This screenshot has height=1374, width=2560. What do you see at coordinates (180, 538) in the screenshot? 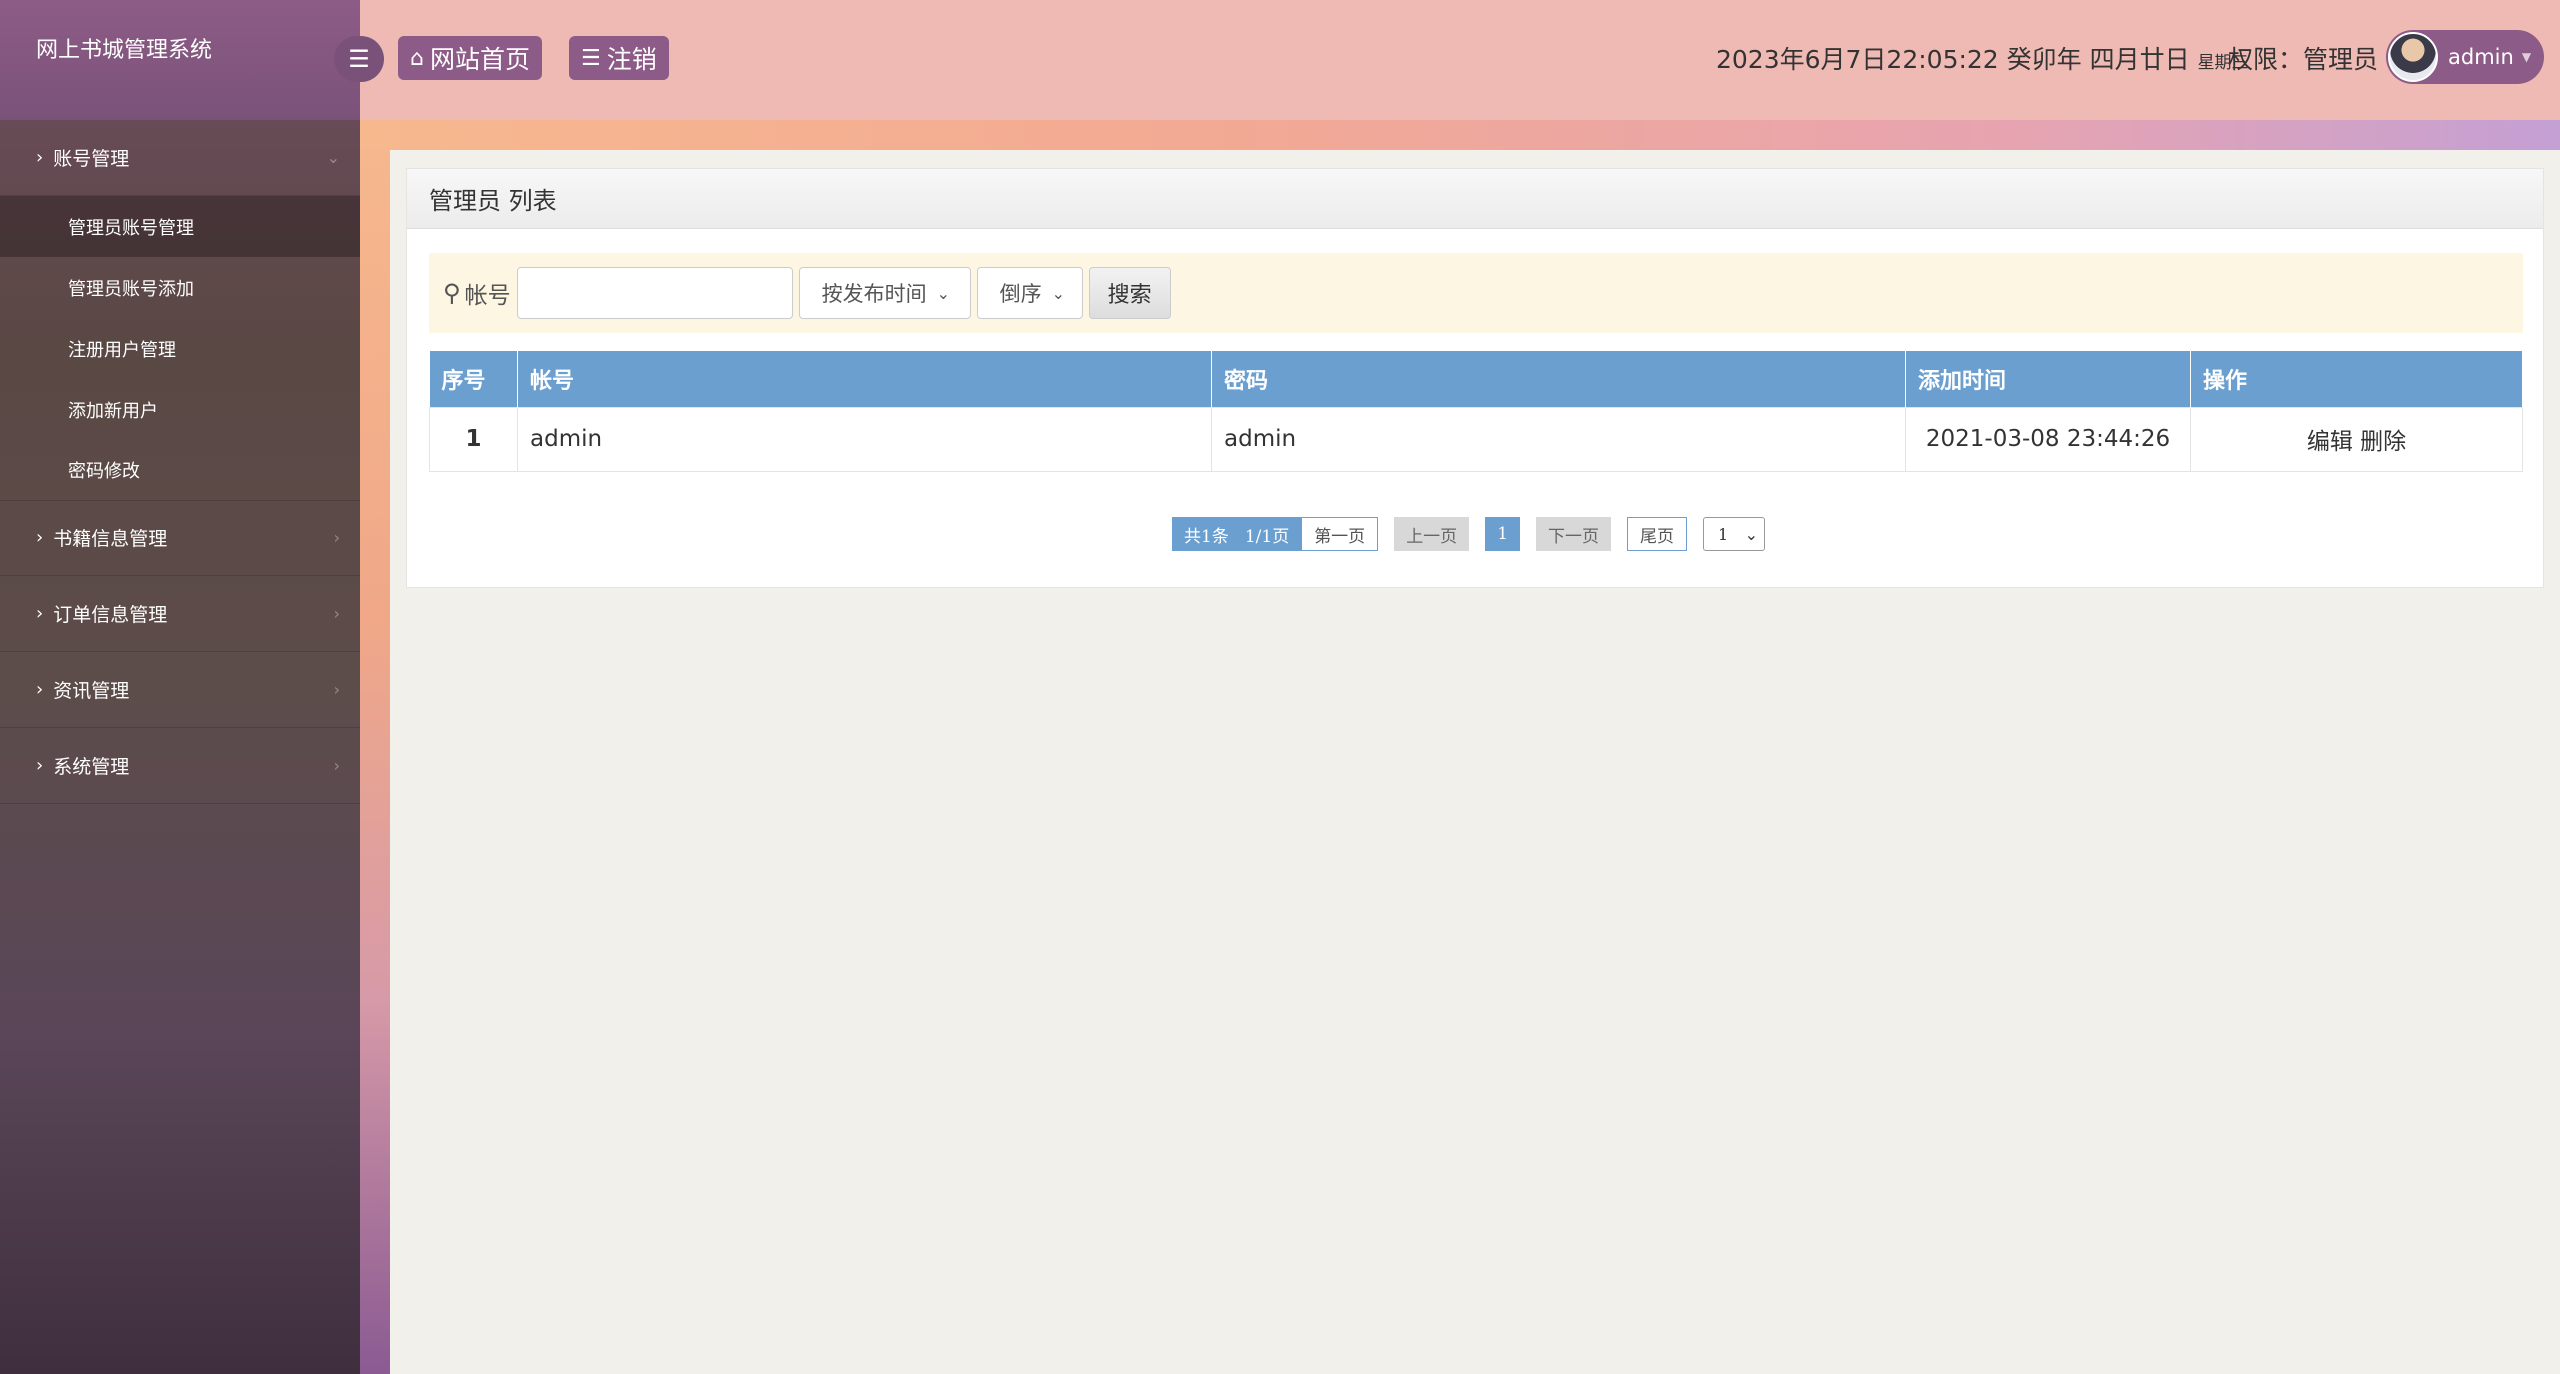
I see `sidebar-item-books: › 书籍信息管理 ›` at bounding box center [180, 538].